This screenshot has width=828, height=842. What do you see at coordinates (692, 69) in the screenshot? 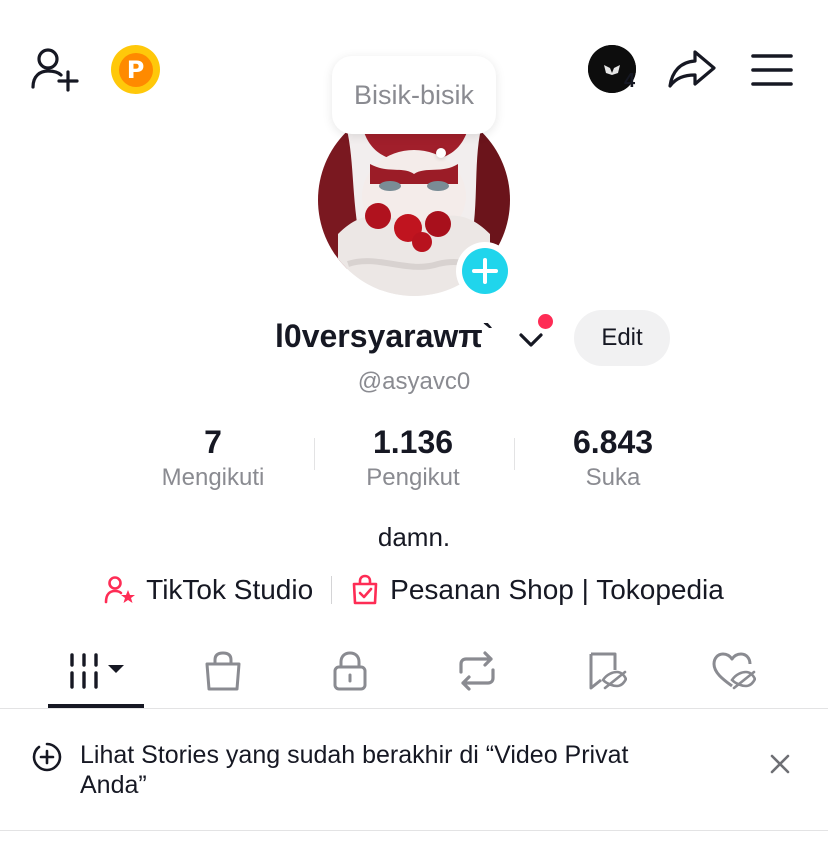
I see `share-icon` at bounding box center [692, 69].